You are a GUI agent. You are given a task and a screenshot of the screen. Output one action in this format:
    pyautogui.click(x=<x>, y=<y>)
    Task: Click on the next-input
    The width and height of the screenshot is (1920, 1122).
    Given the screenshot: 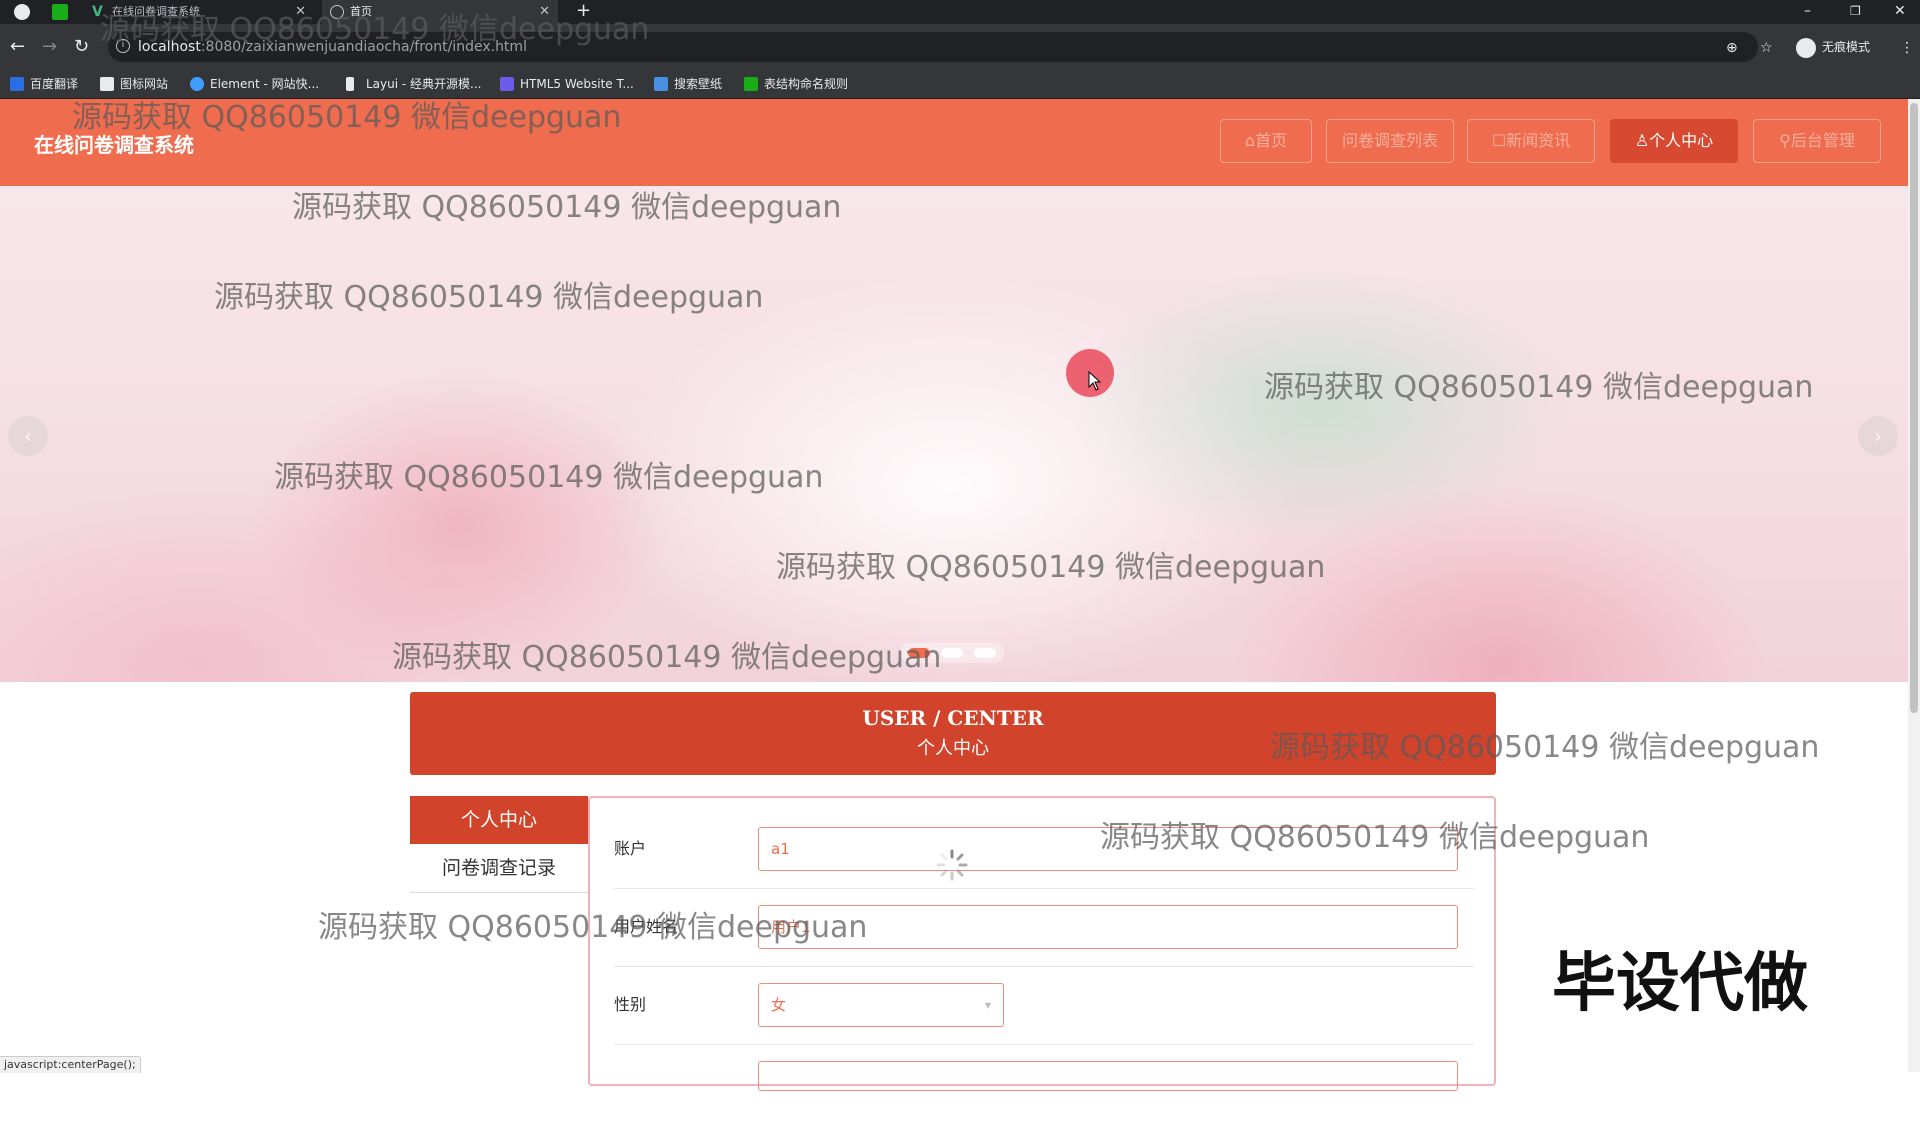 What is the action you would take?
    pyautogui.click(x=1108, y=1076)
    